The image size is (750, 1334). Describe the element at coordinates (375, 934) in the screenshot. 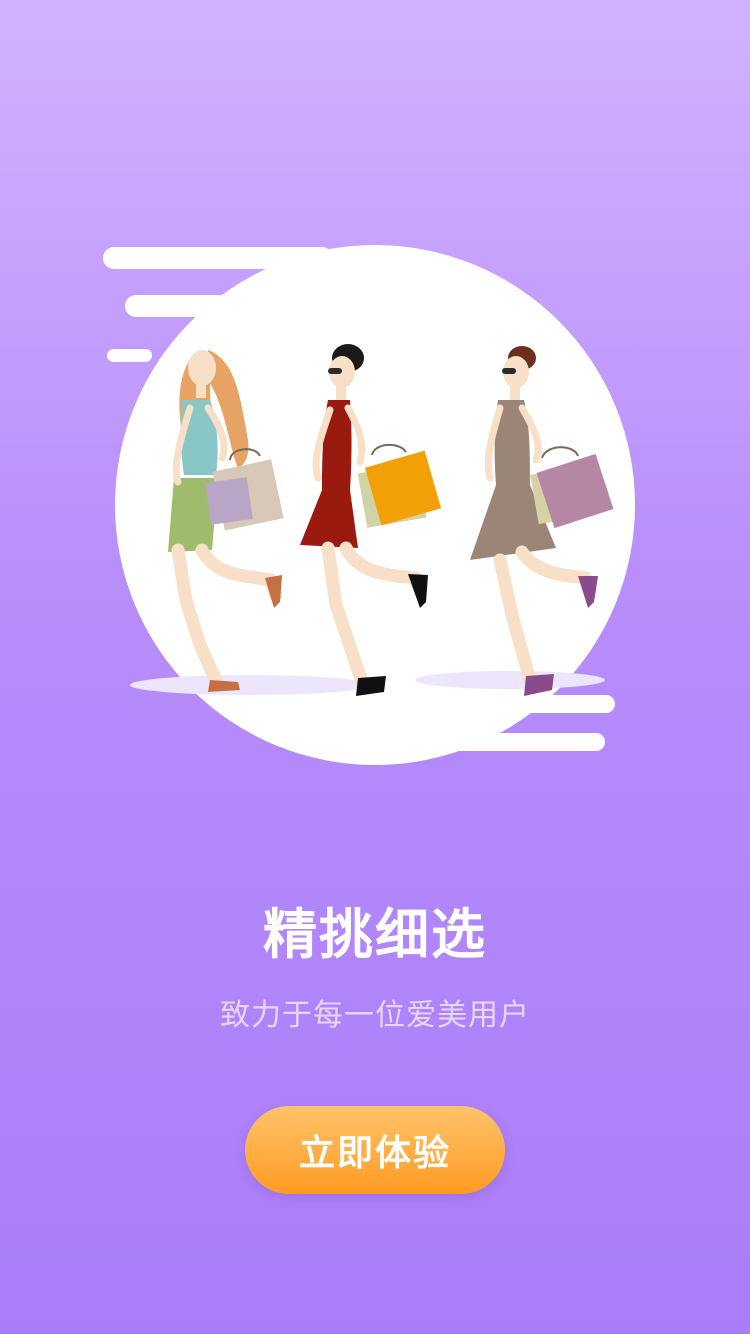

I see `page-title: 精挑细选` at that location.